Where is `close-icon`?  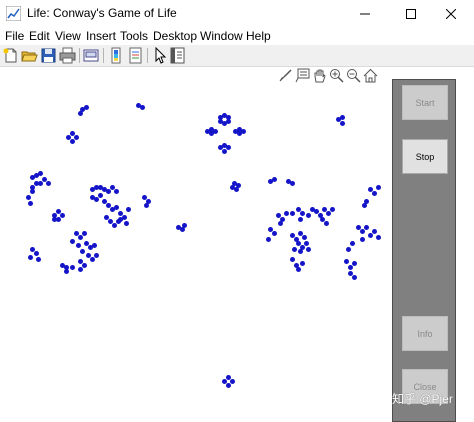 close-icon is located at coordinates (451, 14).